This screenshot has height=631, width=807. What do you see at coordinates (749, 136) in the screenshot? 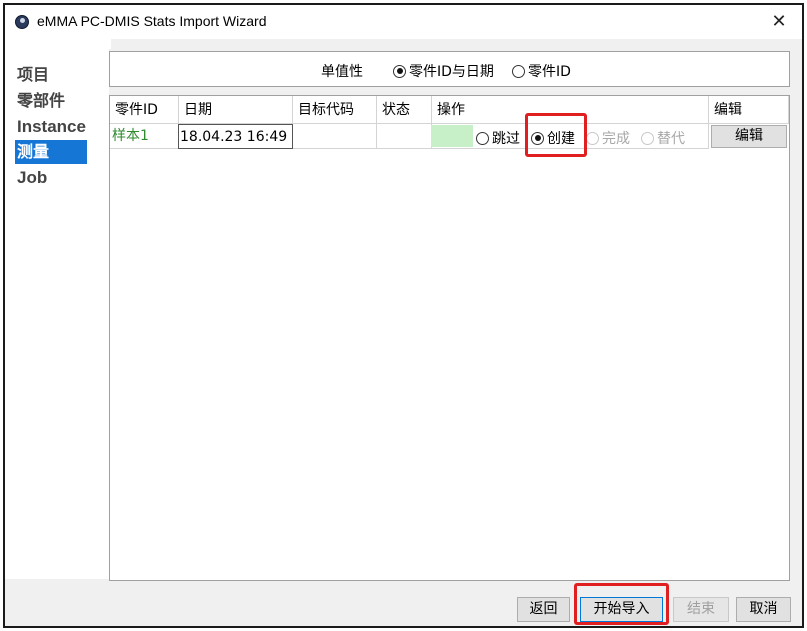
I see `edit-button: 编辑` at bounding box center [749, 136].